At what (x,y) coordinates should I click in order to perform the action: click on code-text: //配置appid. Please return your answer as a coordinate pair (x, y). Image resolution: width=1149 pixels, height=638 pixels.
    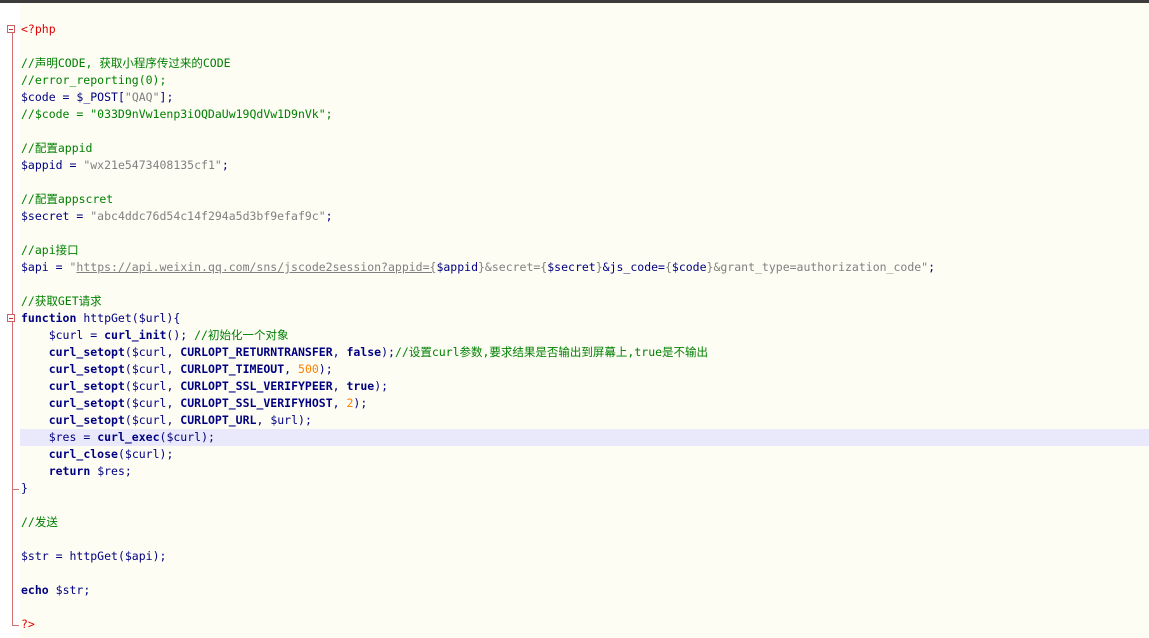
    Looking at the image, I should click on (56, 148).